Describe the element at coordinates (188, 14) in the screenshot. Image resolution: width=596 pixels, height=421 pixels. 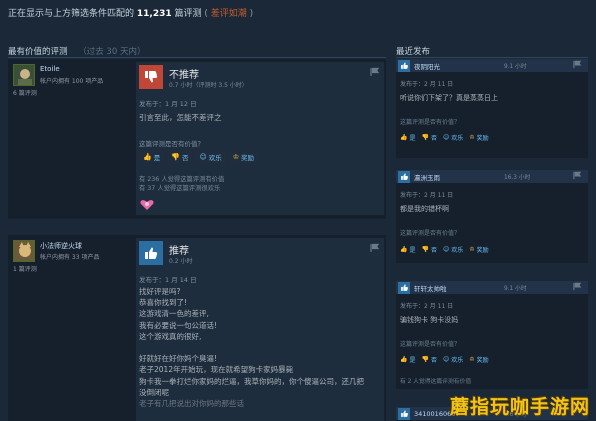
I see `summary-suffix: 篇评测` at that location.